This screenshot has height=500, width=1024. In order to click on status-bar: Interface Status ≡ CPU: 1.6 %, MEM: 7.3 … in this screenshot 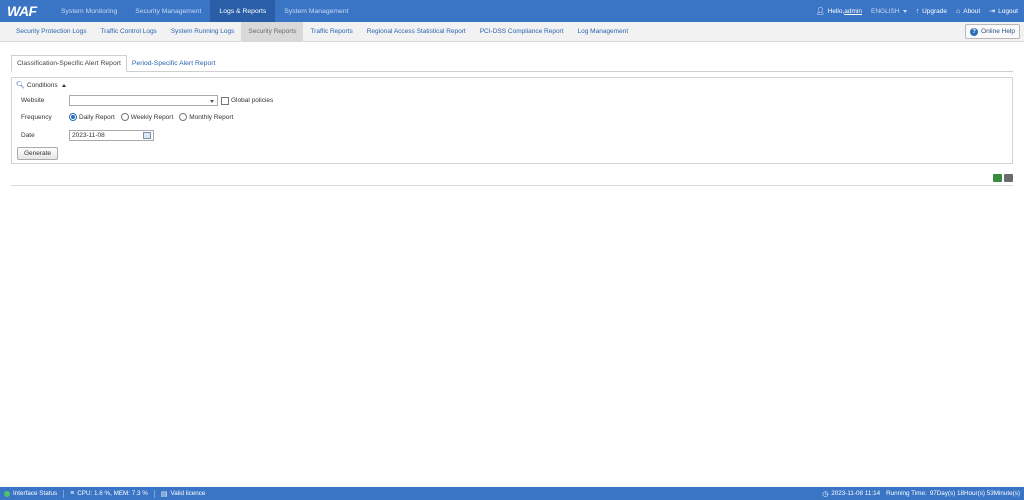, I will do `click(512, 493)`.